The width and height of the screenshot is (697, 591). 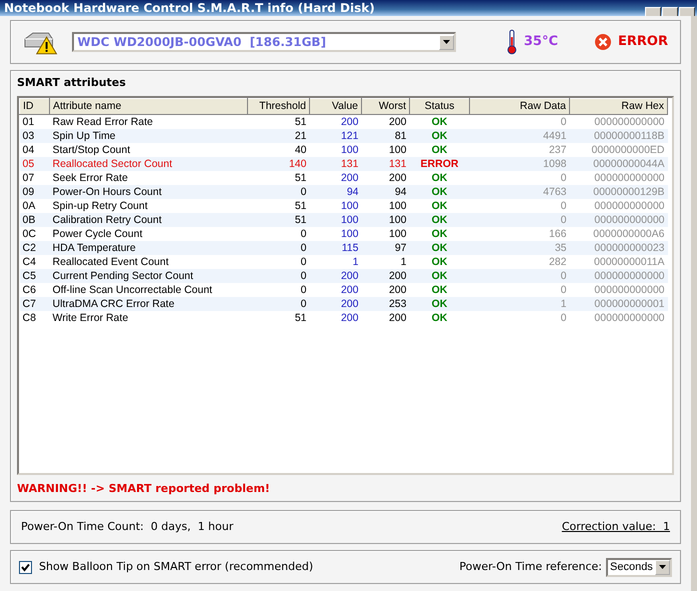 I want to click on table-cell: C6, so click(x=35, y=290).